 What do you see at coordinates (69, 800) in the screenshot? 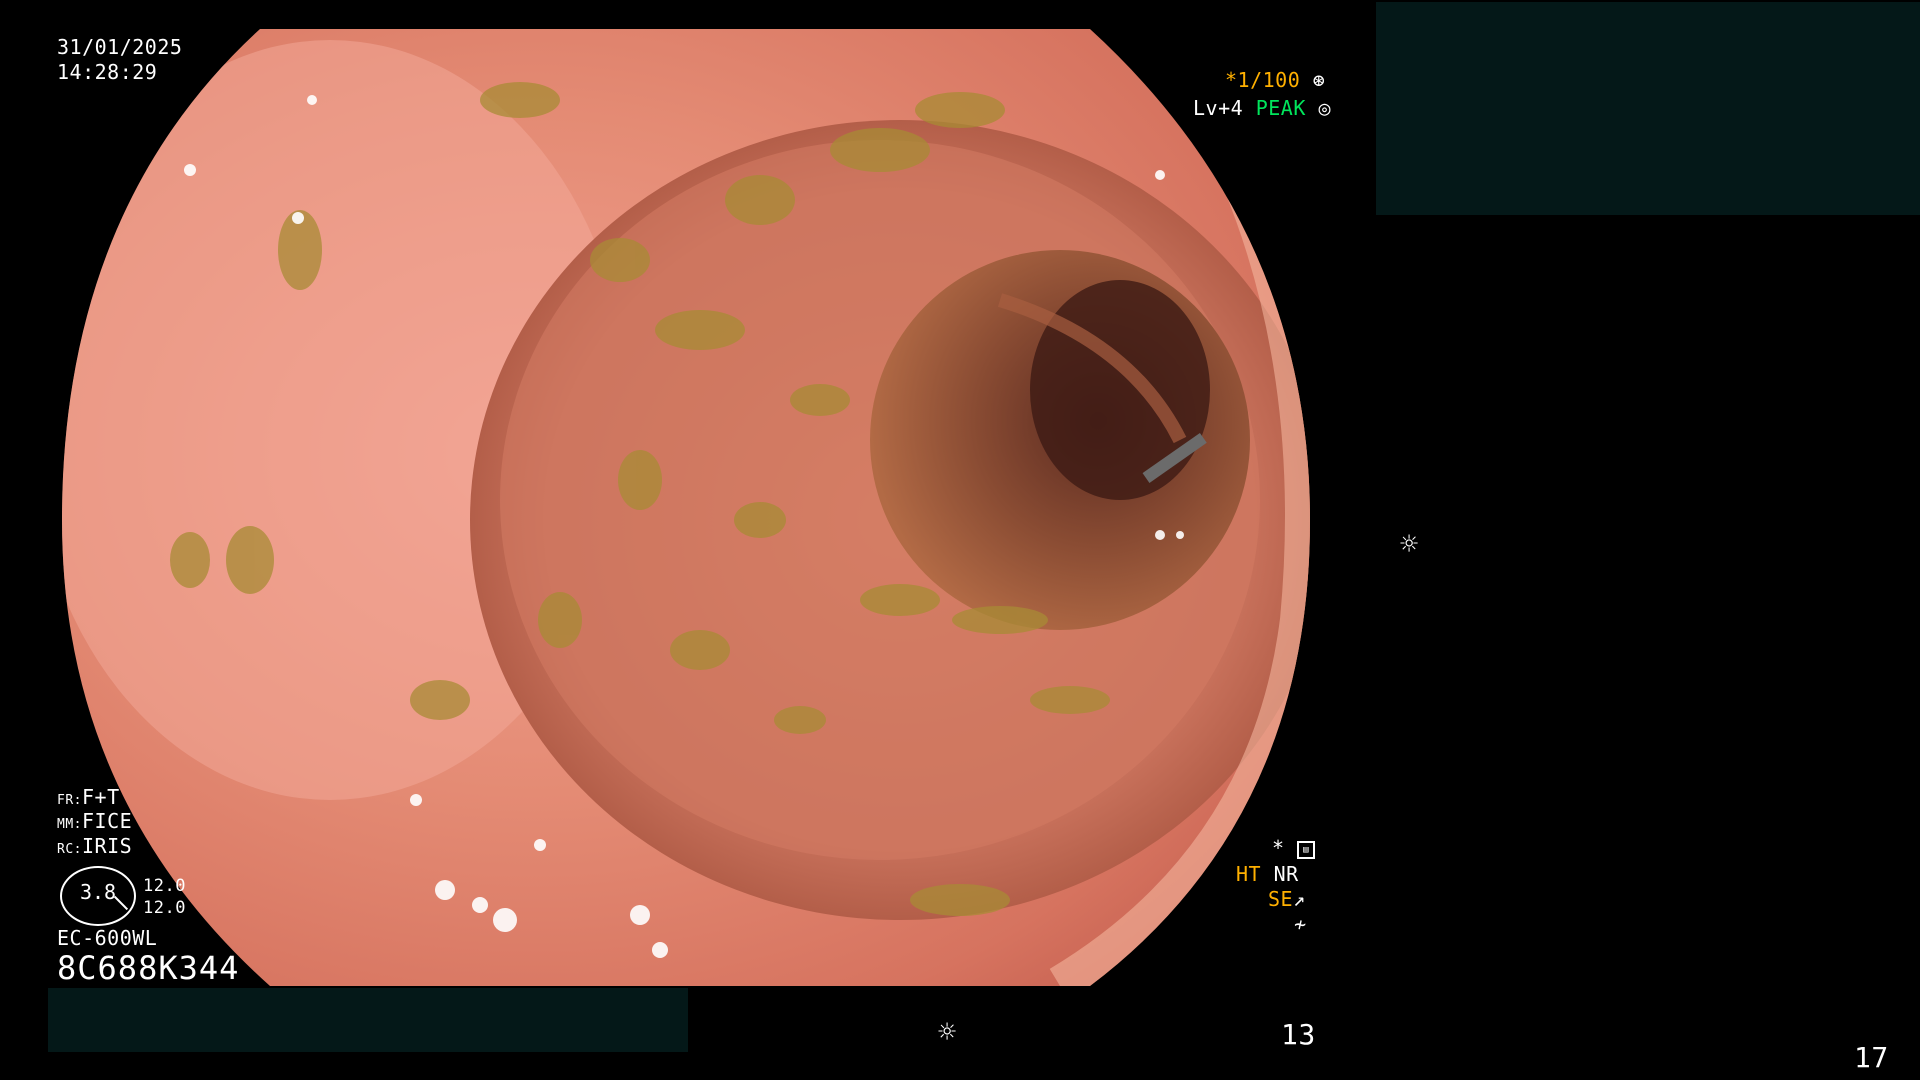
I see `fr-key: FR:` at bounding box center [69, 800].